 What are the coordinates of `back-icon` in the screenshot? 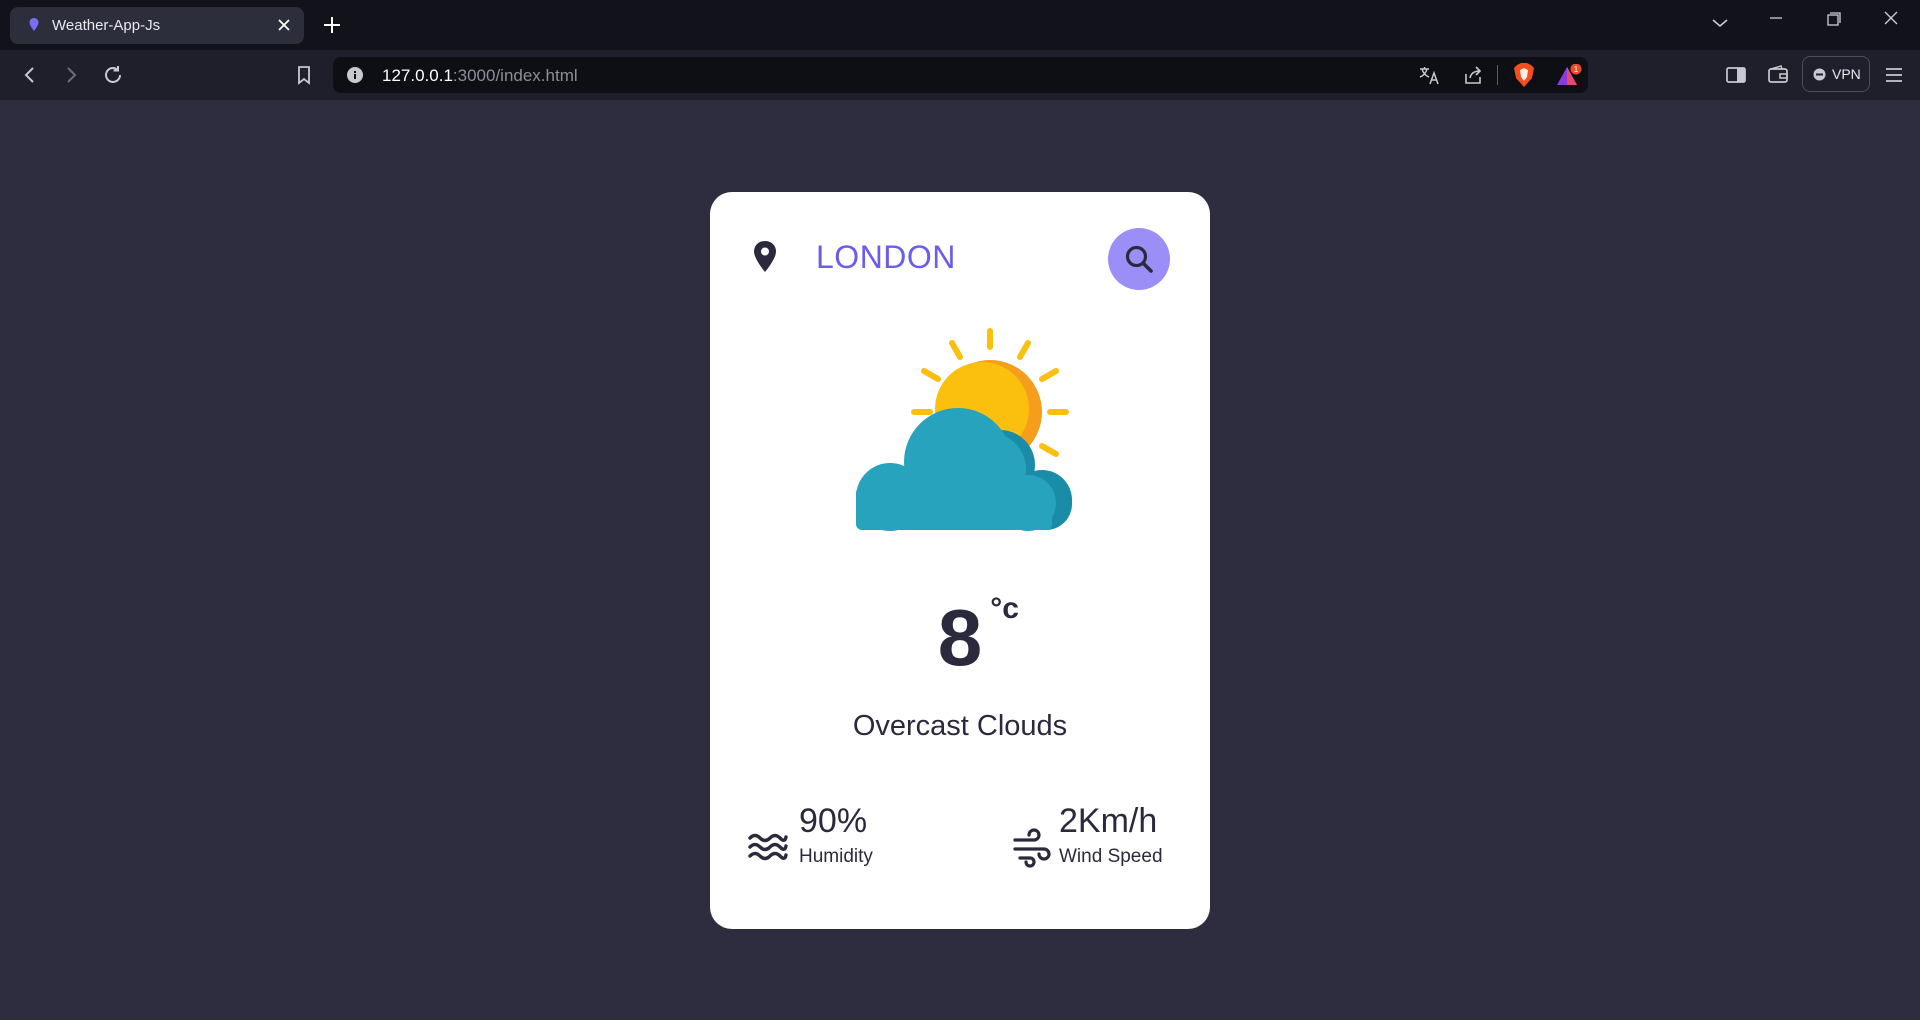 It's located at (30, 75).